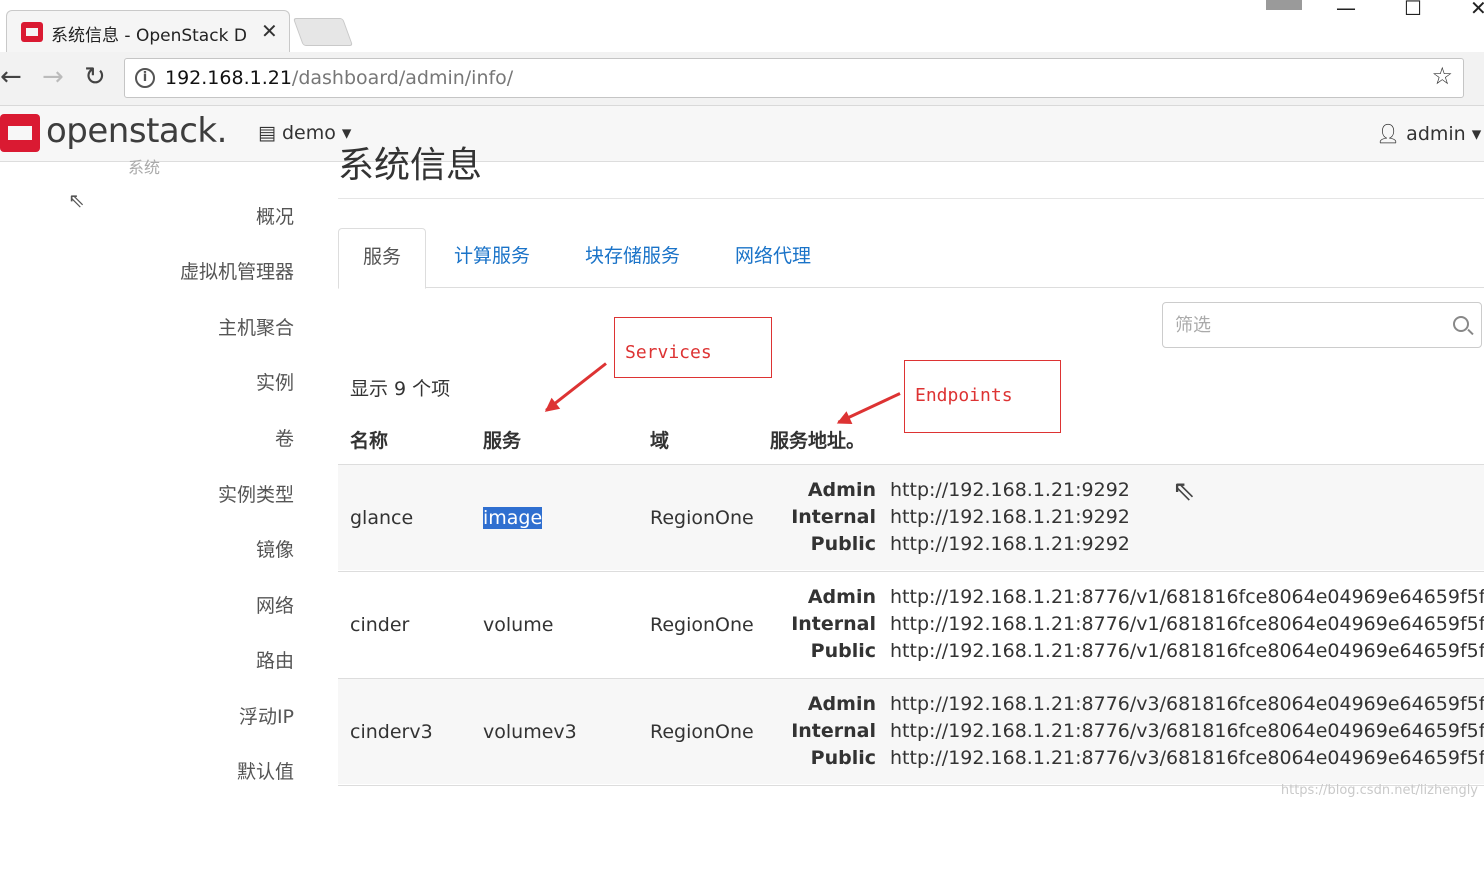 The height and width of the screenshot is (891, 1484). I want to click on page-title: 系统信息, so click(410, 162).